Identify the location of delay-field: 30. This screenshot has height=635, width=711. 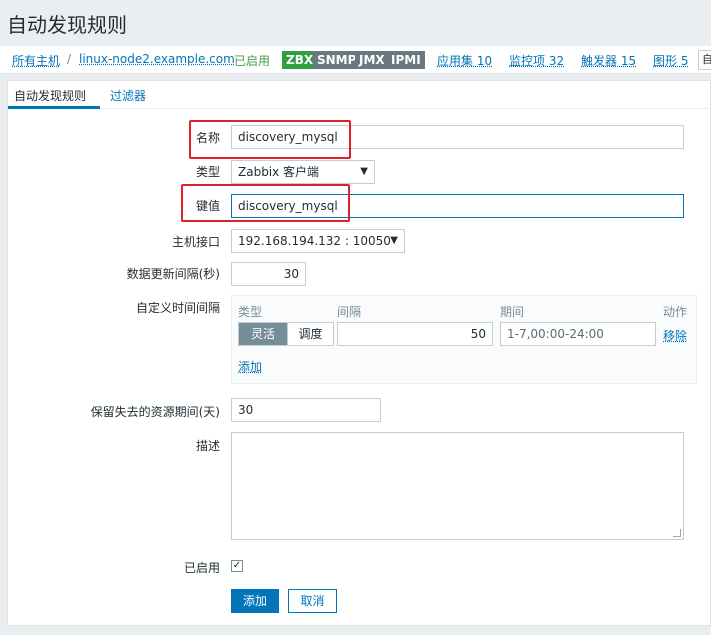
(268, 274).